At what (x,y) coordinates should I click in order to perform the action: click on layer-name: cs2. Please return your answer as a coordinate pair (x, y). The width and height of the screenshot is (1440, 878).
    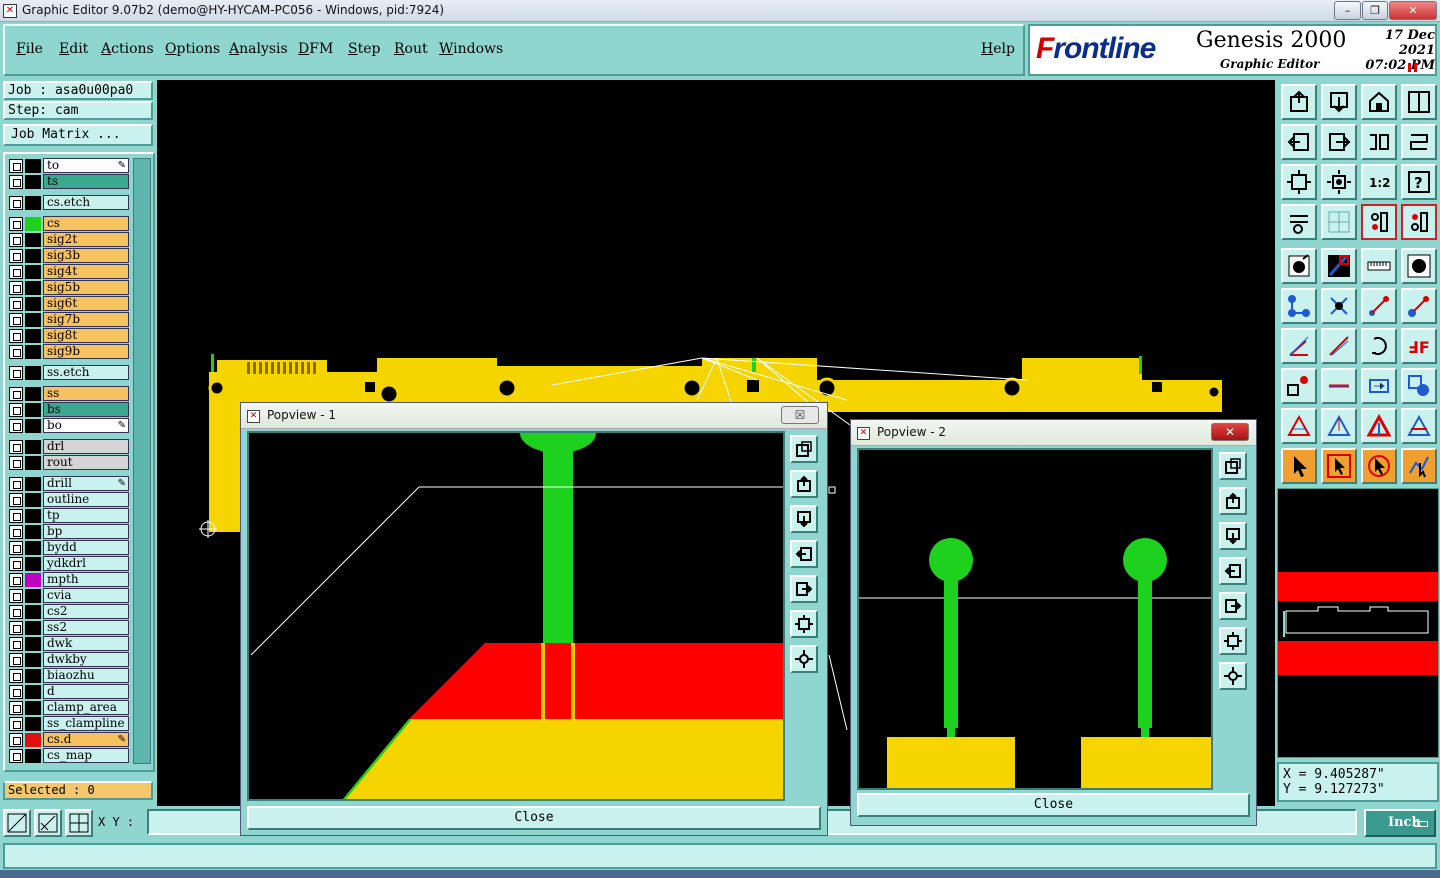
    Looking at the image, I should click on (86, 611).